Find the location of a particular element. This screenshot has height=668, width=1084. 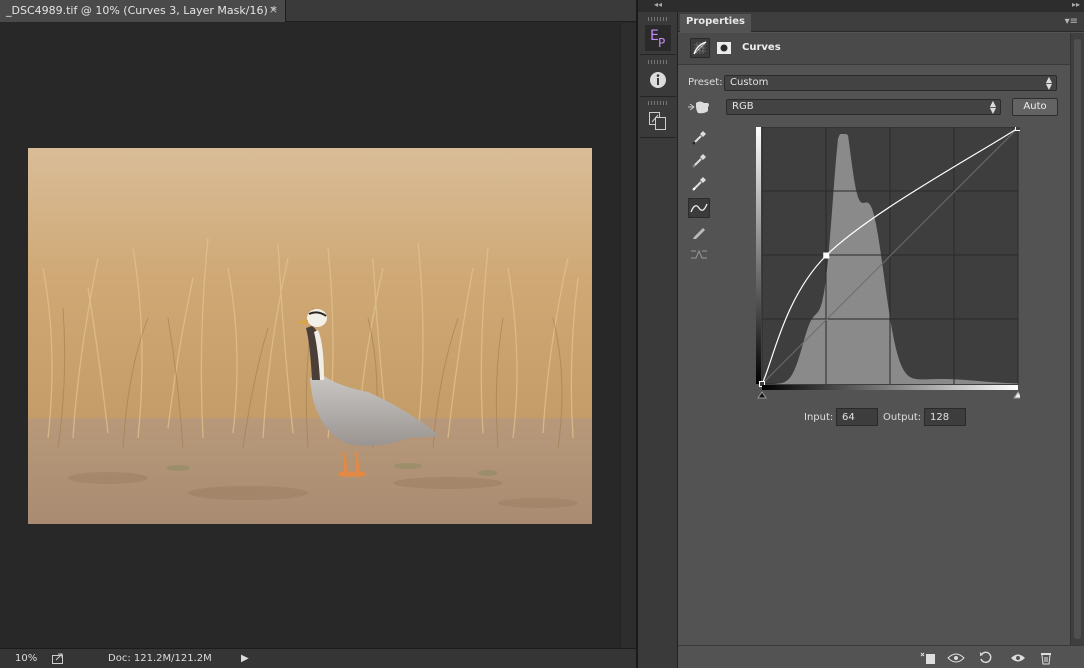

reset-icon is located at coordinates (986, 658).